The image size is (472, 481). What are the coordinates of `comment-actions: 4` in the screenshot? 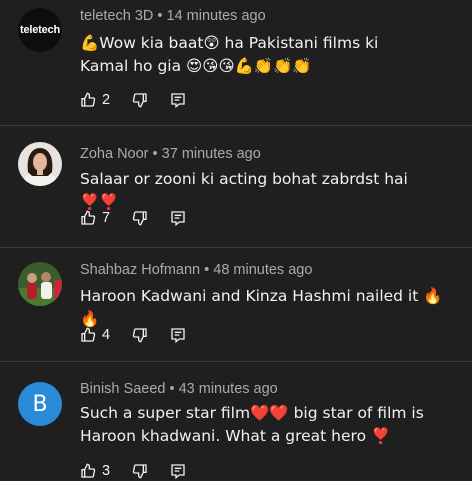 It's located at (144, 335).